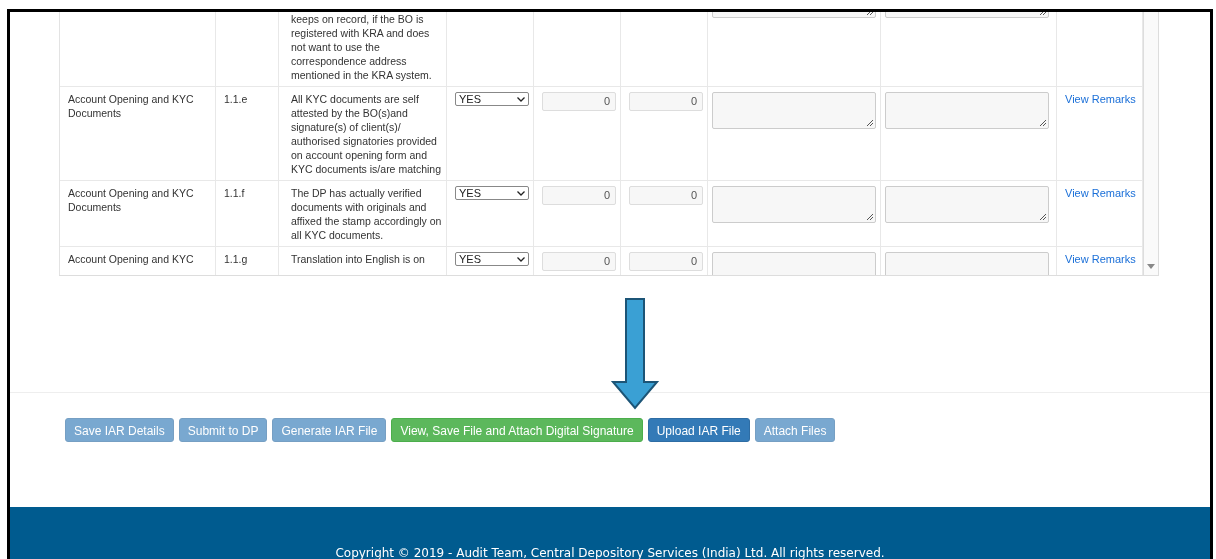  Describe the element at coordinates (610, 552) in the screenshot. I see `copyright-text: Copyright © 2019 - Audit Team, Central Depository Services (India) Ltd. All rights reserved.` at that location.